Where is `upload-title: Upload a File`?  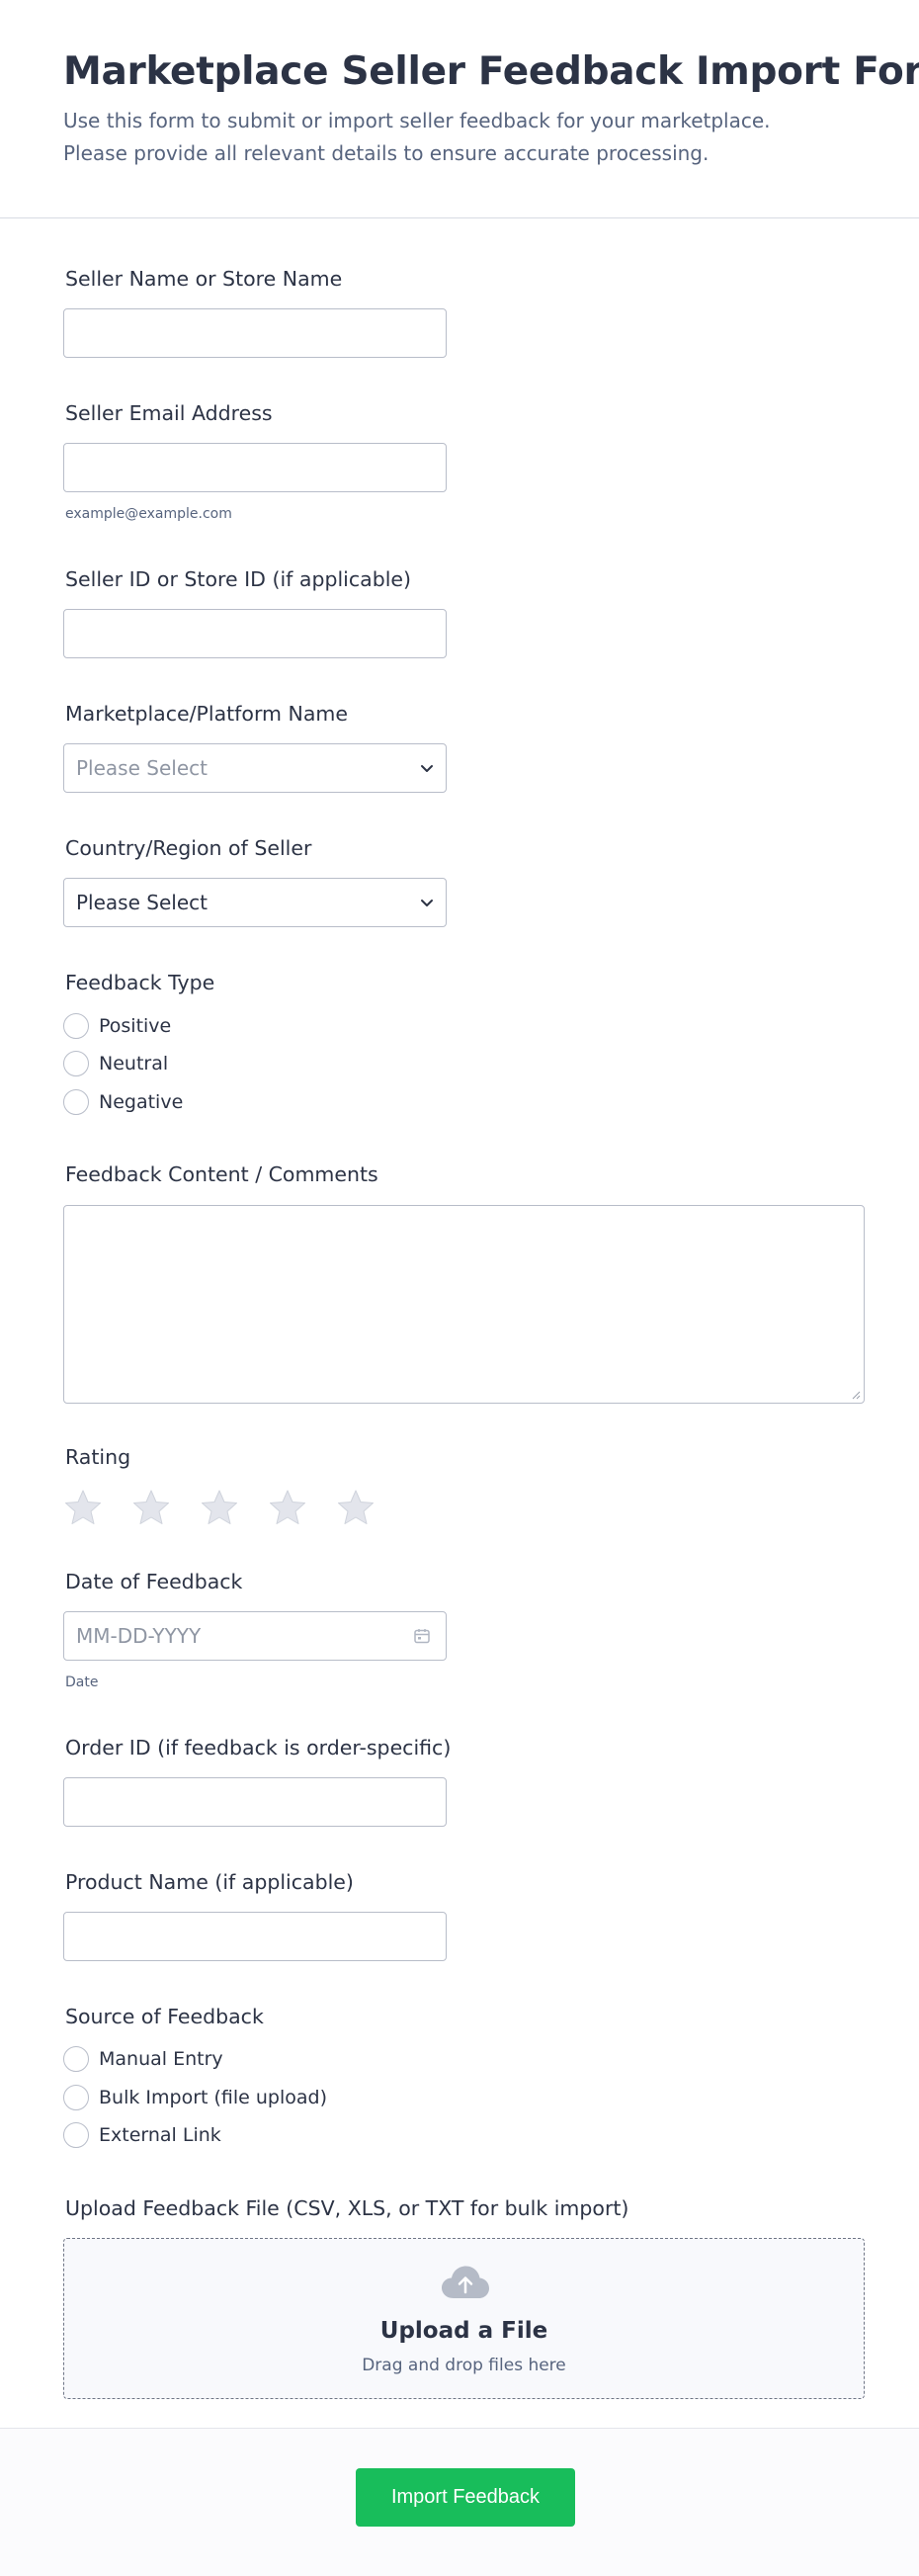 upload-title: Upload a File is located at coordinates (463, 2331).